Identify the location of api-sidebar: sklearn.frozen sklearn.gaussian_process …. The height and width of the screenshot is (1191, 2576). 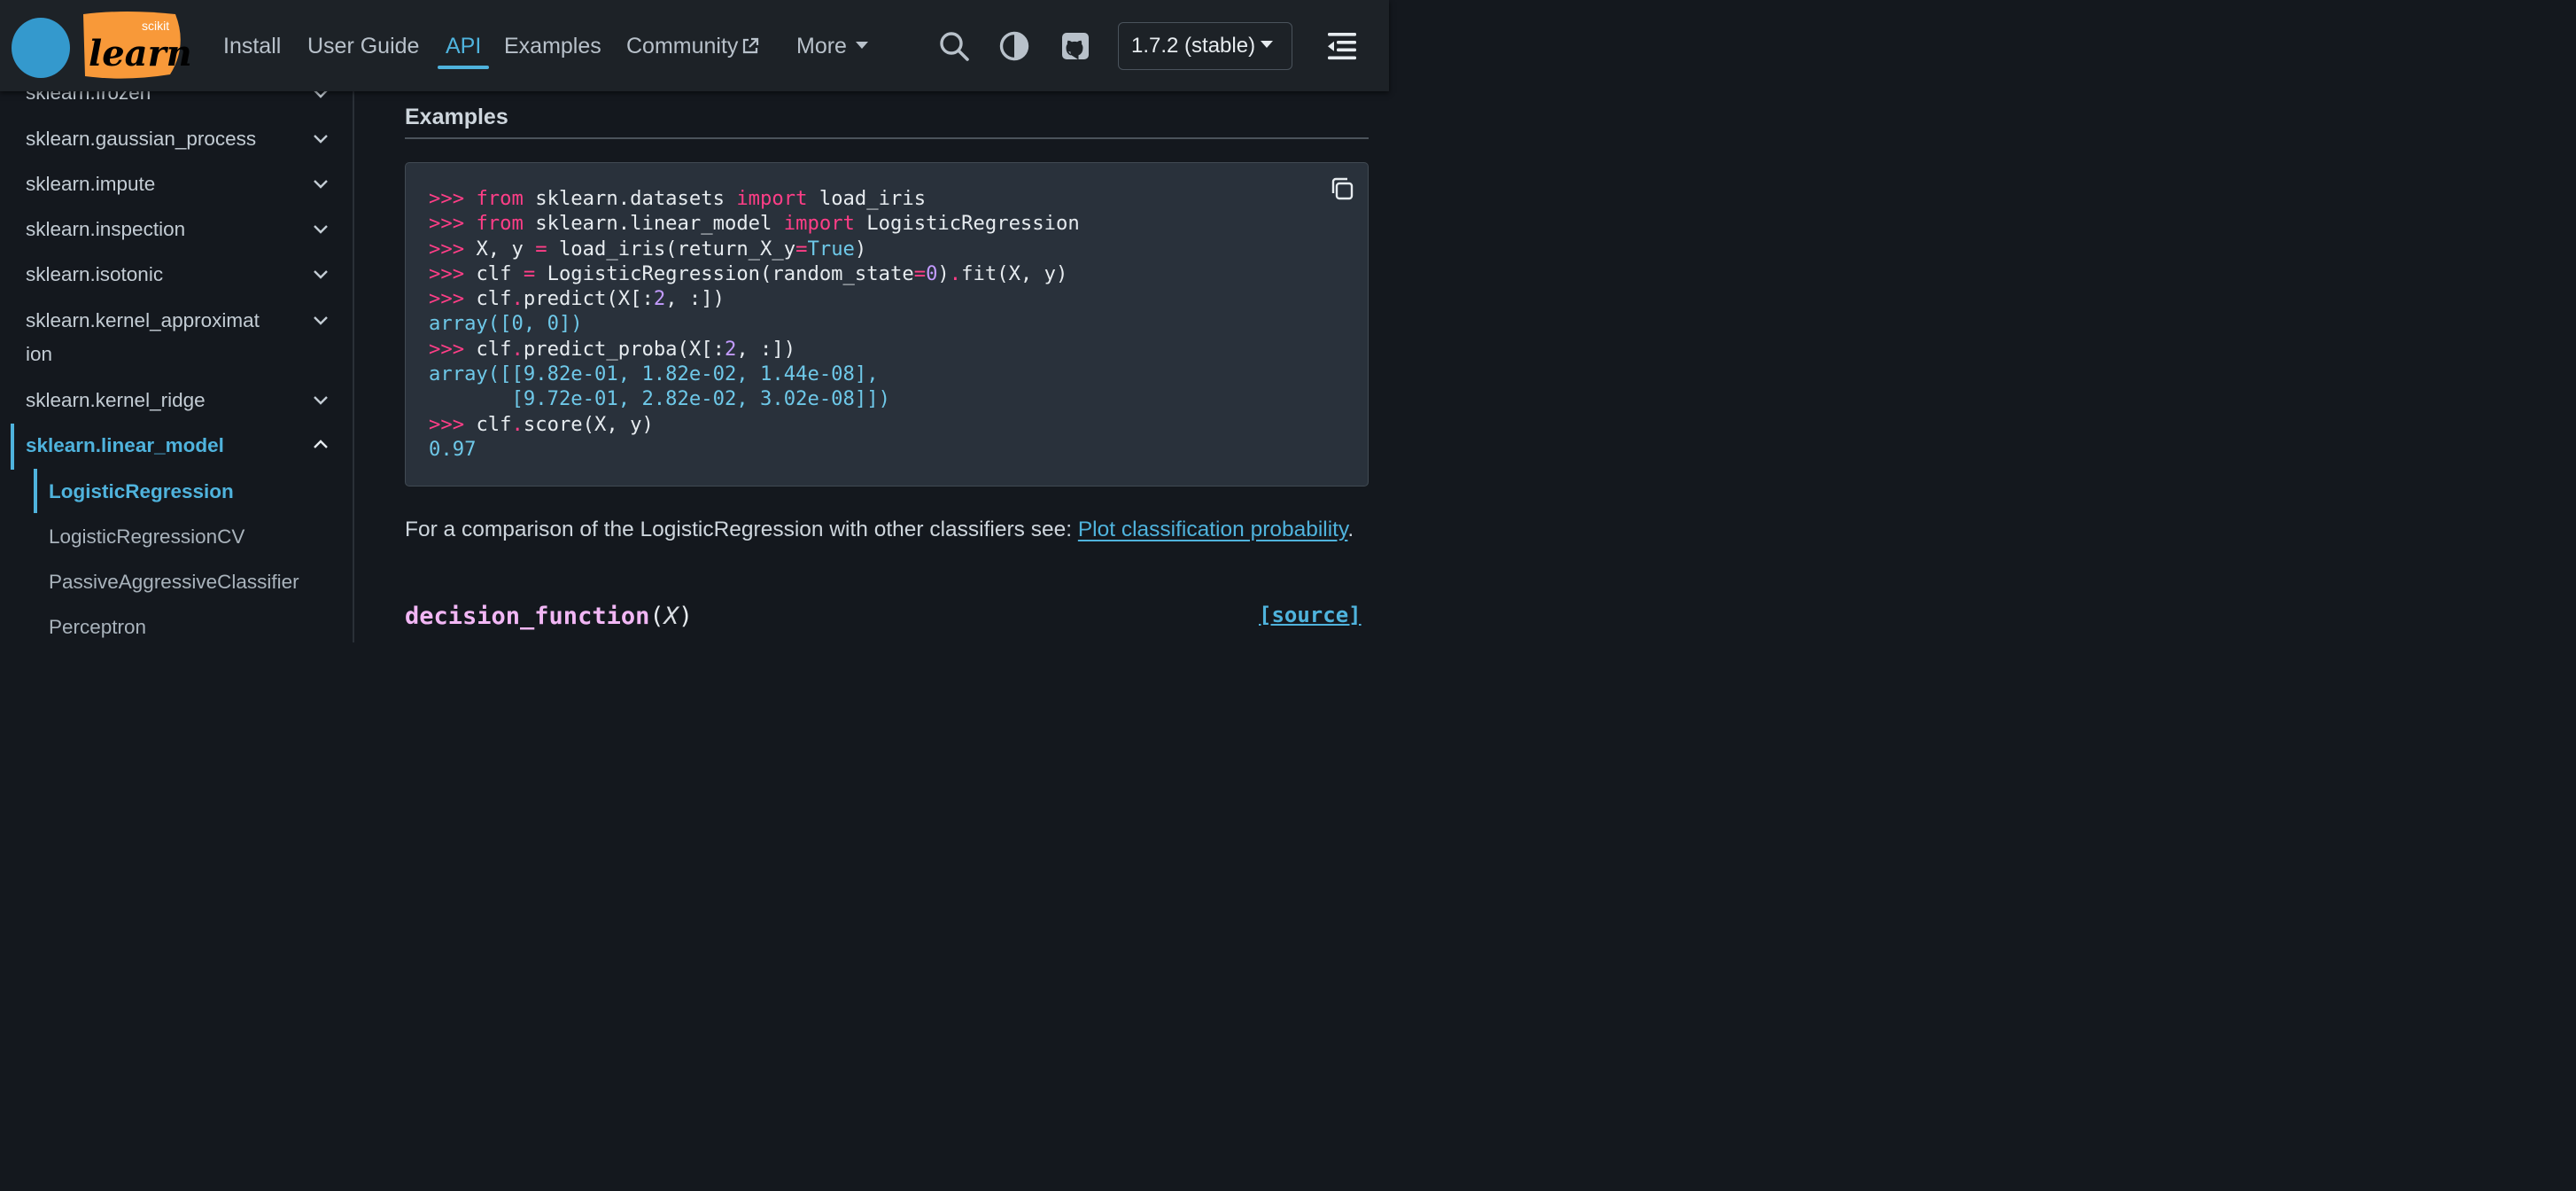
(176, 366).